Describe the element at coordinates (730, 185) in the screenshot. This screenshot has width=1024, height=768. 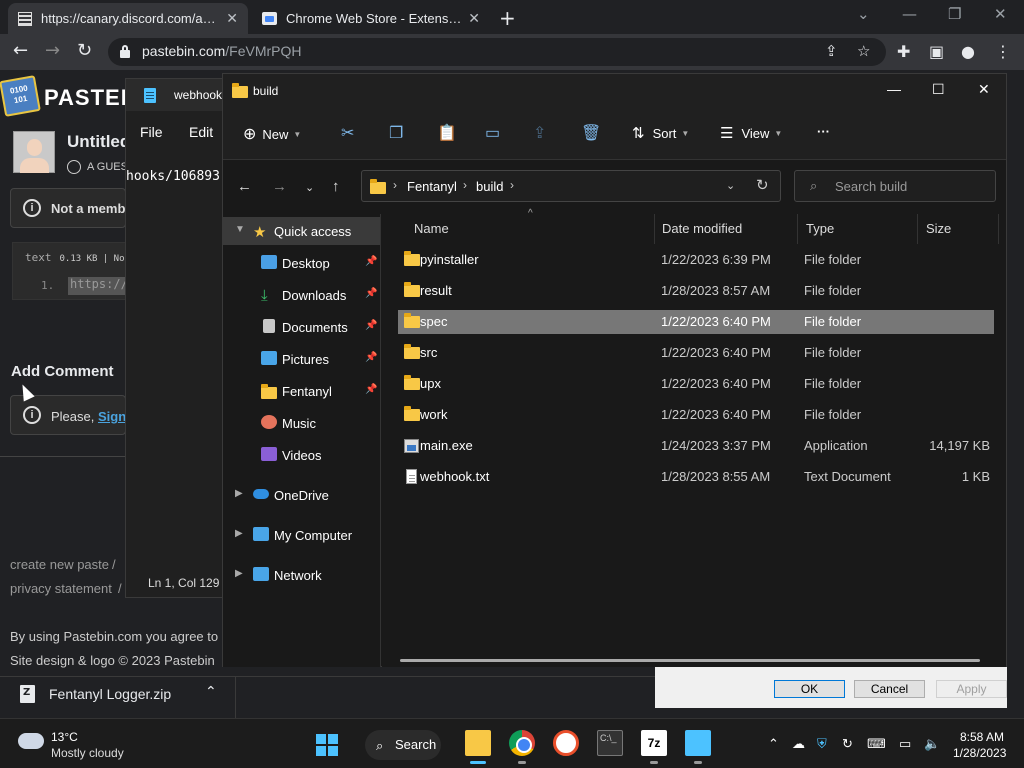
I see `chevron-down-icon: ⌄` at that location.